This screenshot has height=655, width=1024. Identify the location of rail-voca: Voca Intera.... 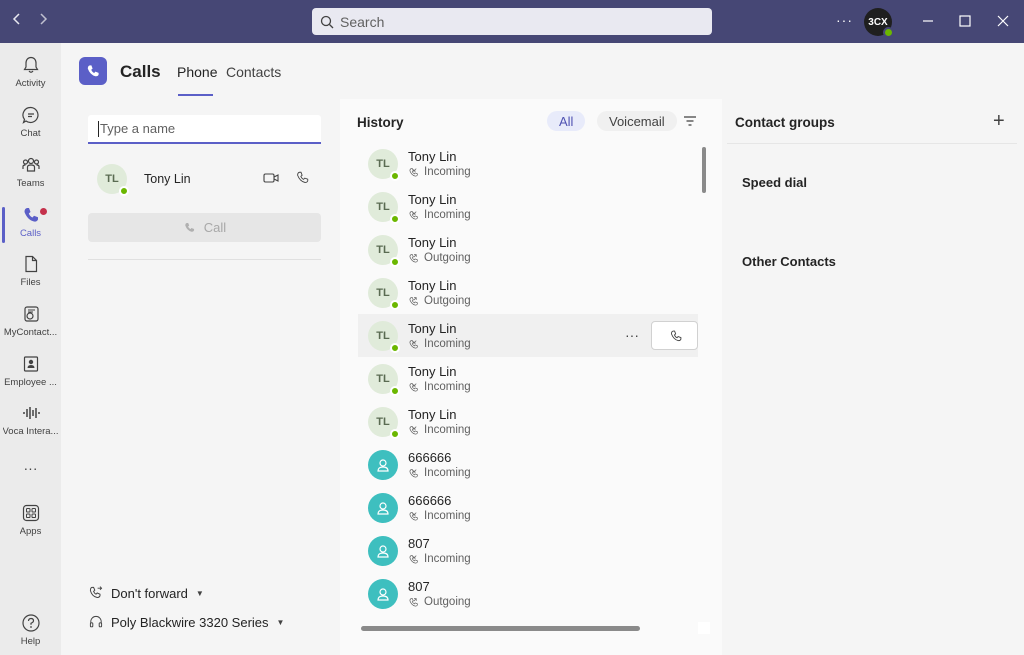
(30, 421).